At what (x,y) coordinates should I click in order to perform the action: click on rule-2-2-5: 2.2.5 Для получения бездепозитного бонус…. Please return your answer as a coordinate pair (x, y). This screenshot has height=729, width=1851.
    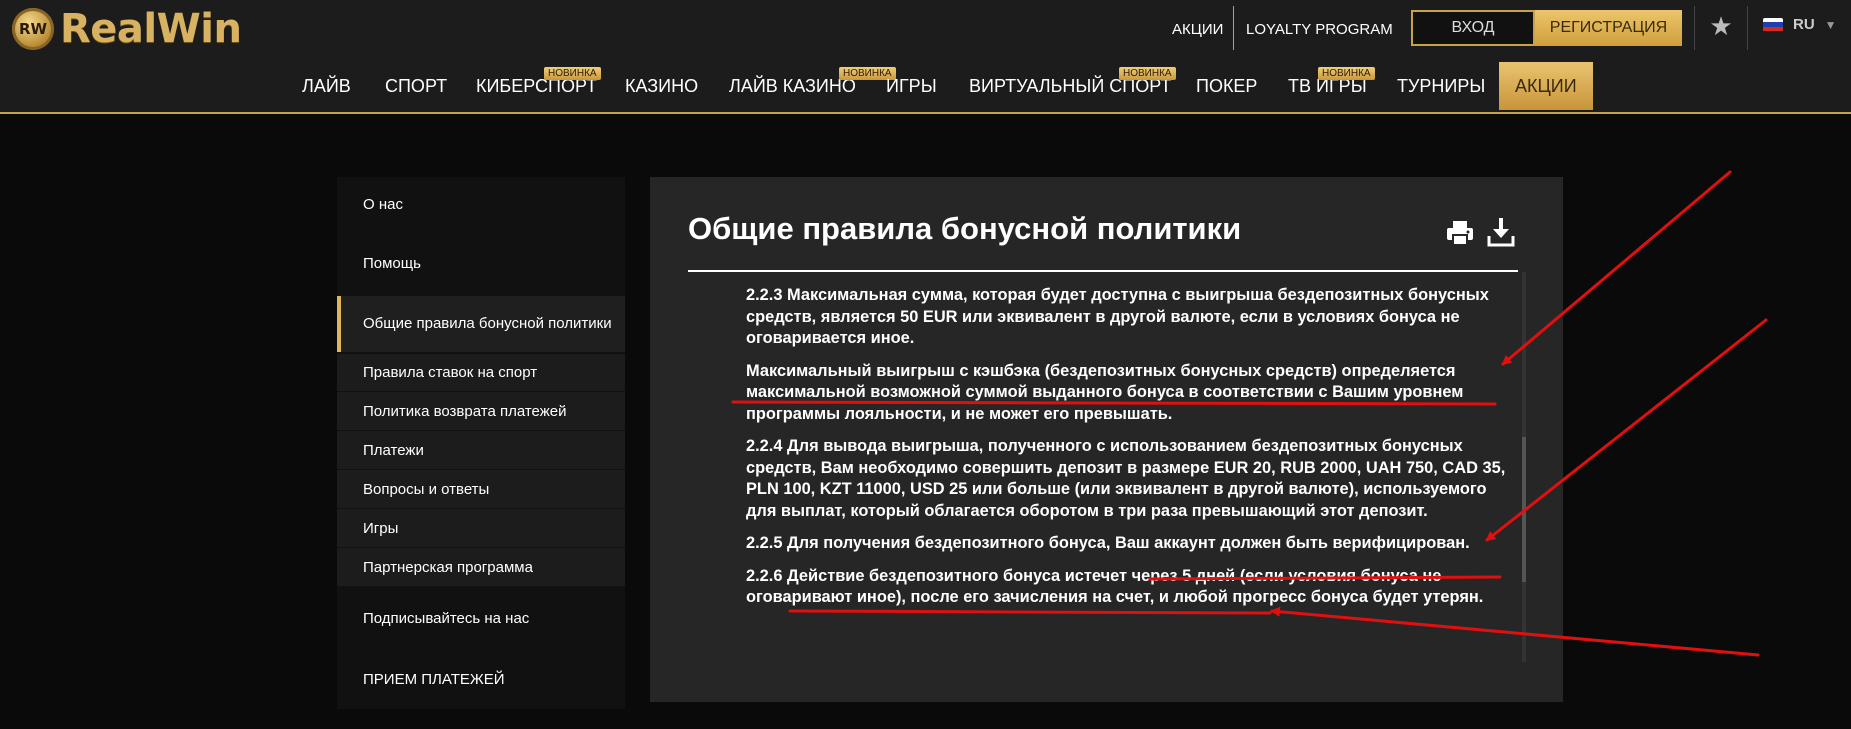
    Looking at the image, I should click on (1108, 543).